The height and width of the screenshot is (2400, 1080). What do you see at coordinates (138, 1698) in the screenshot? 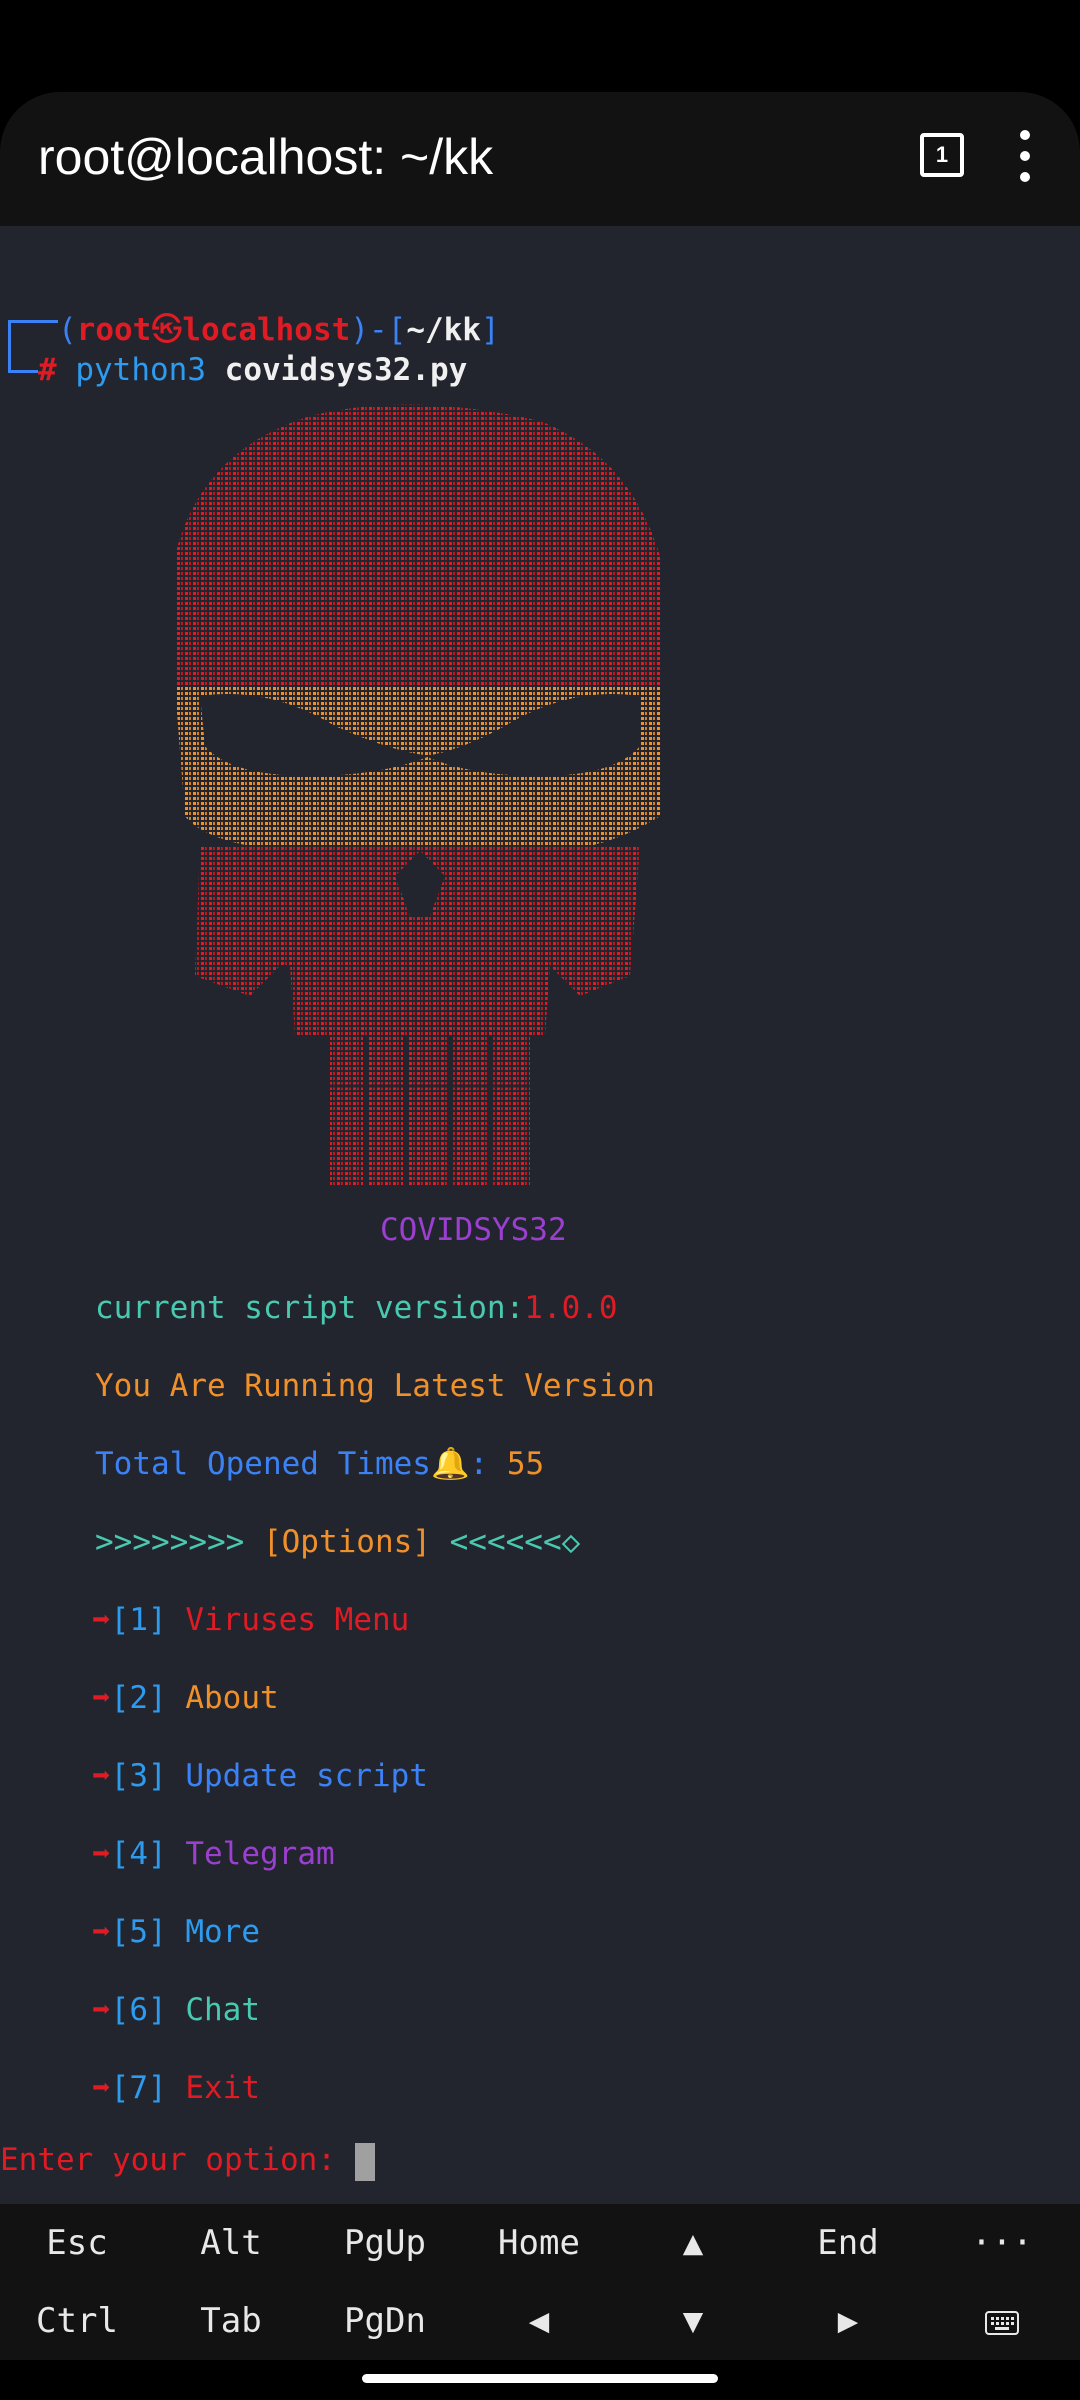
I see `menu-option-number: [2]` at bounding box center [138, 1698].